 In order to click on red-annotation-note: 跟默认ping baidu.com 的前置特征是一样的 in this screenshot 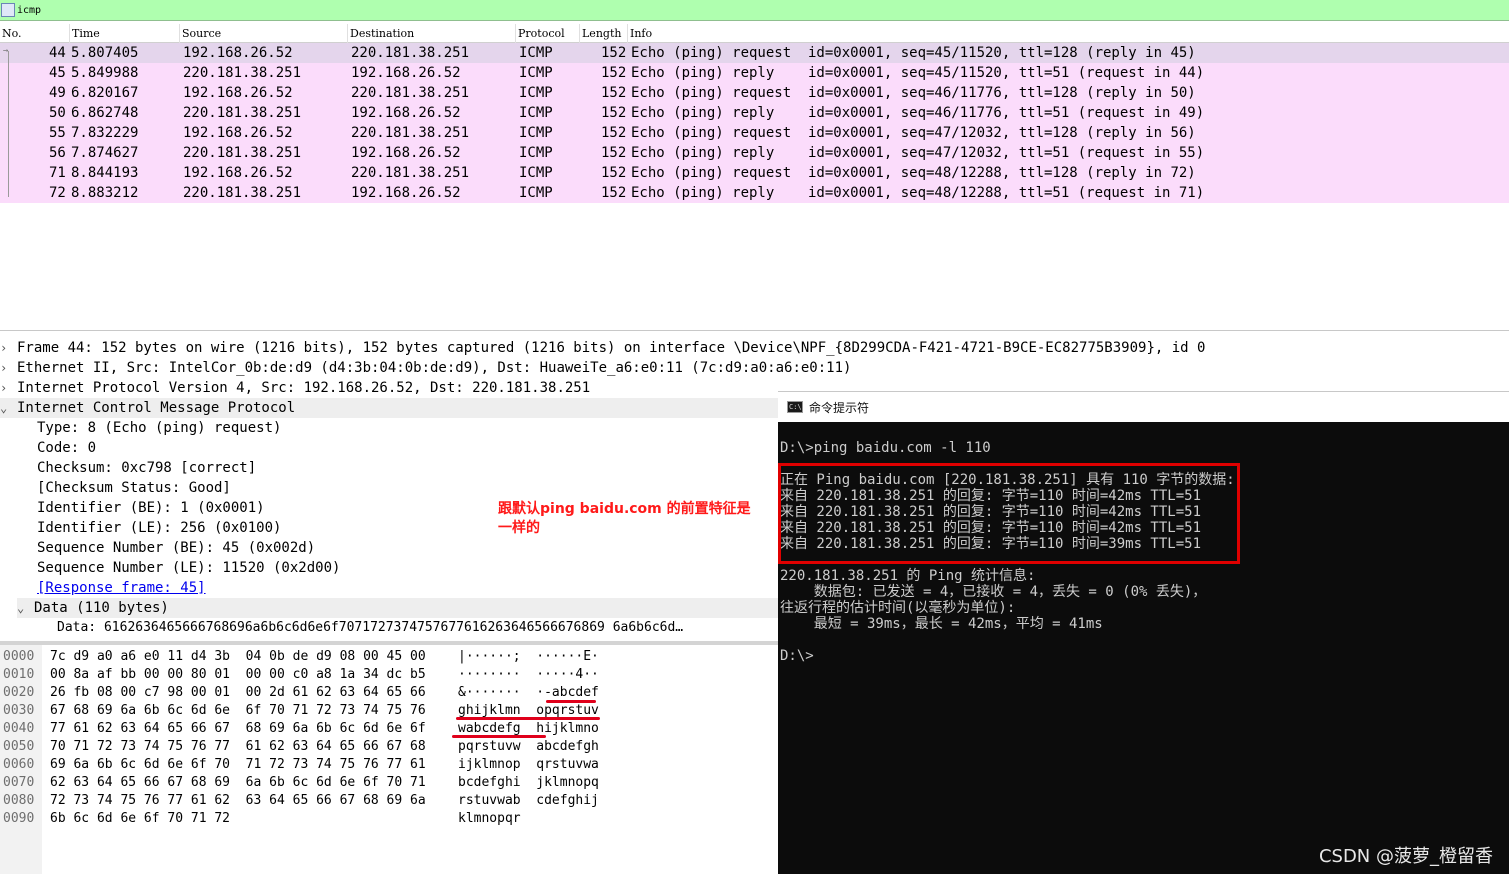, I will do `click(624, 518)`.